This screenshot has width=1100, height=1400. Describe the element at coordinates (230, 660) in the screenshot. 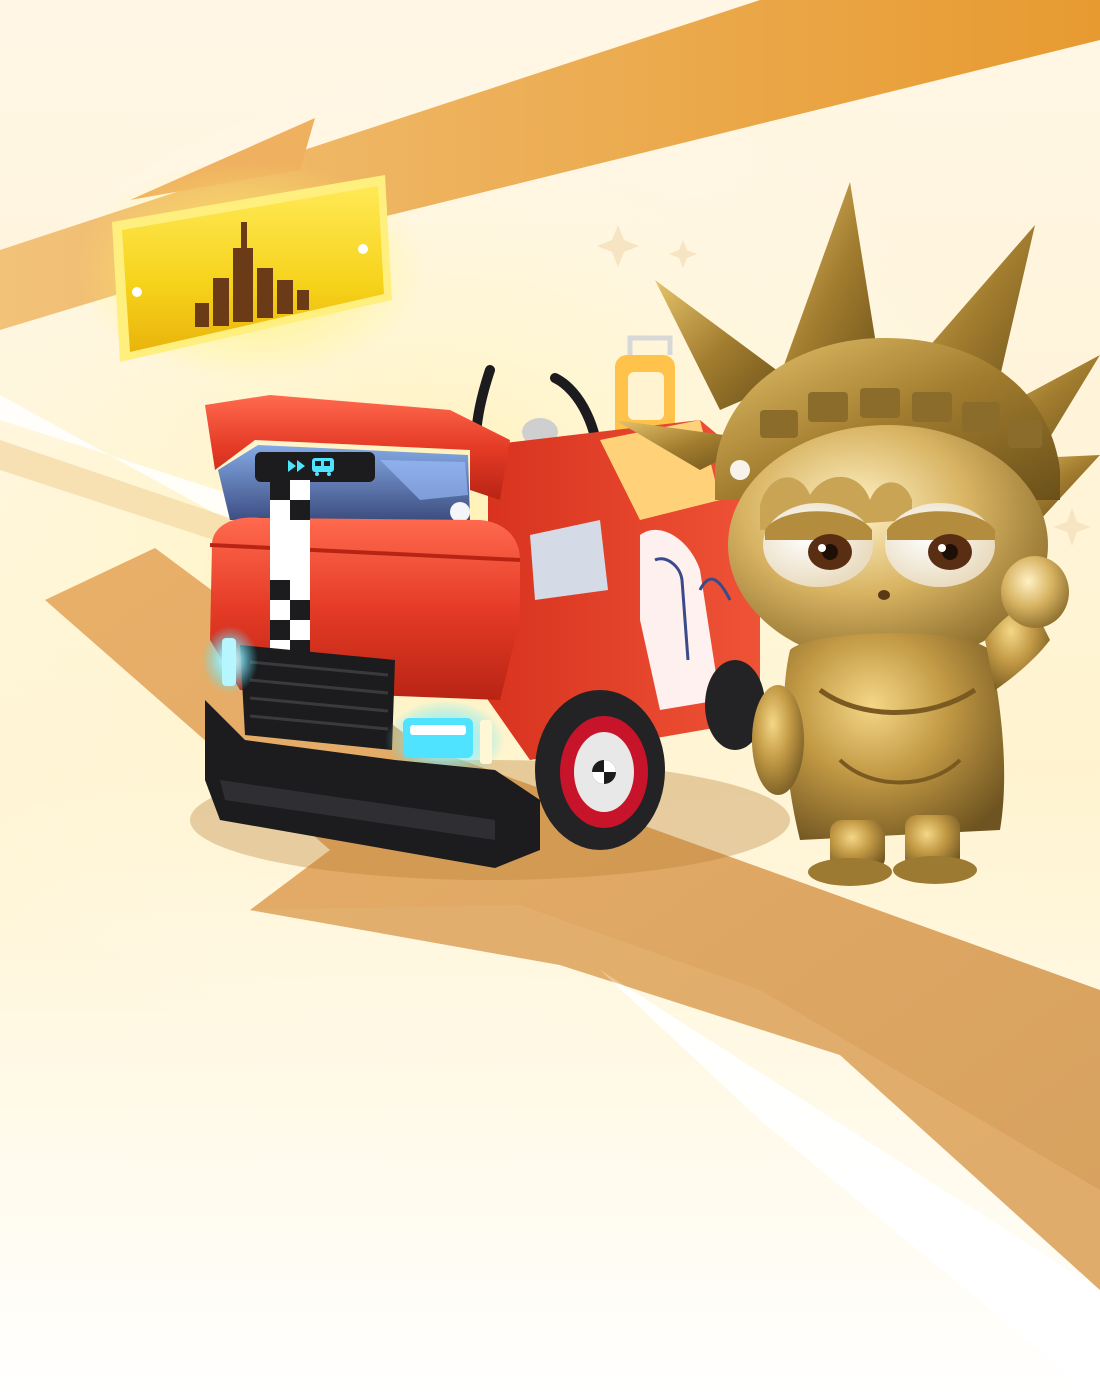

I see `left-headlight` at that location.